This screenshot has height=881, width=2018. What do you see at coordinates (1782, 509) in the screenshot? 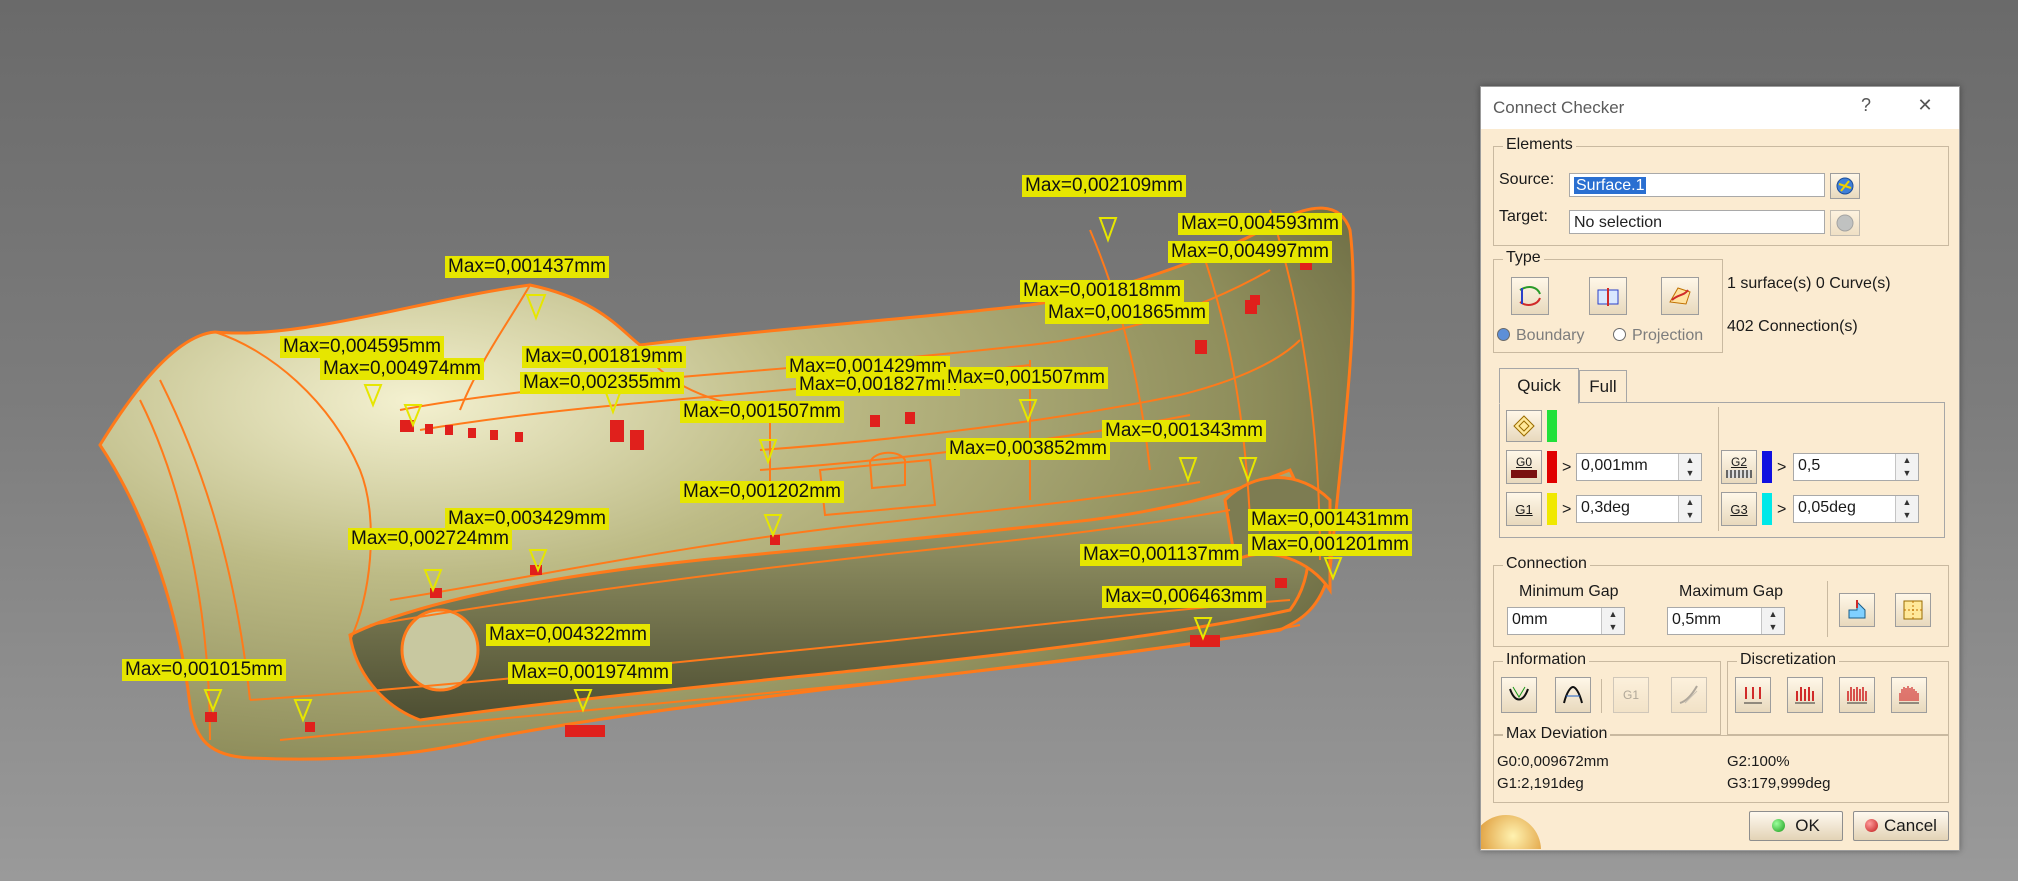
I see `g3-greater-than: >` at bounding box center [1782, 509].